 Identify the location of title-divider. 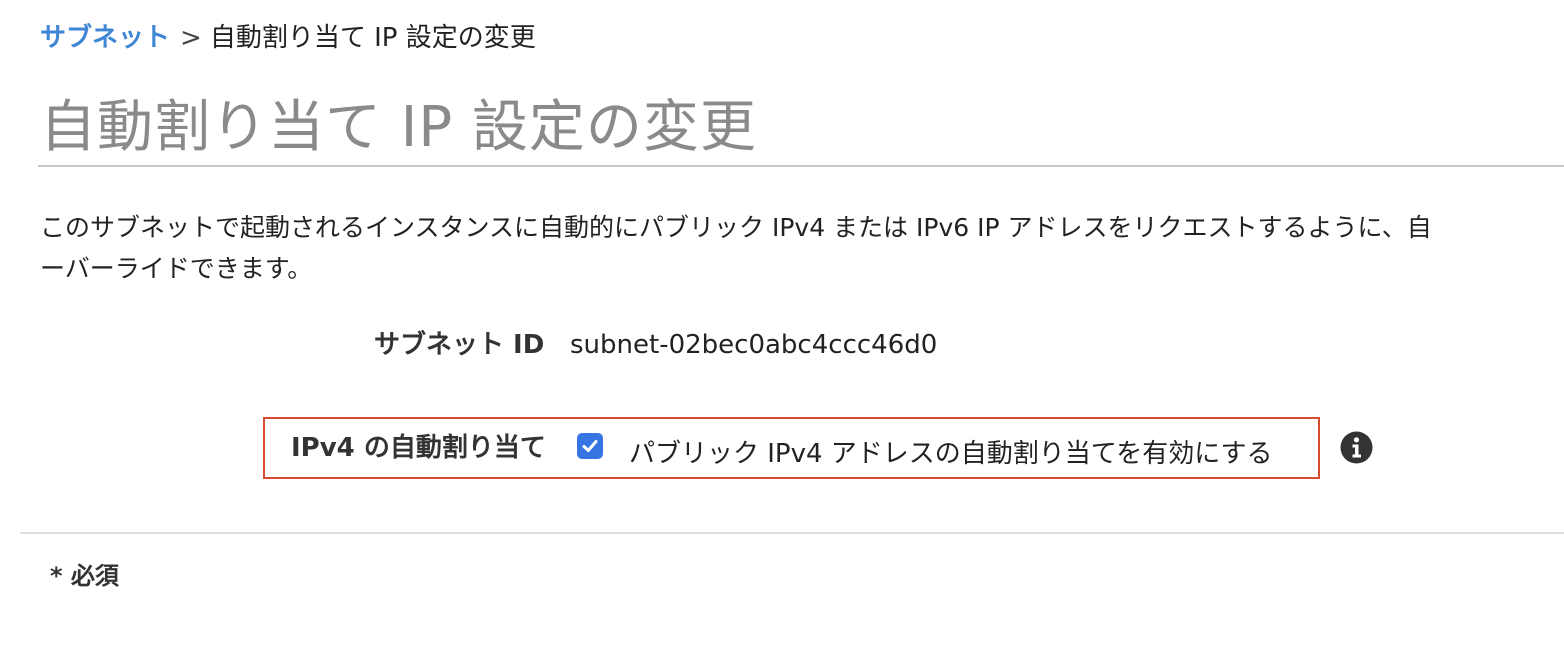
(801, 166).